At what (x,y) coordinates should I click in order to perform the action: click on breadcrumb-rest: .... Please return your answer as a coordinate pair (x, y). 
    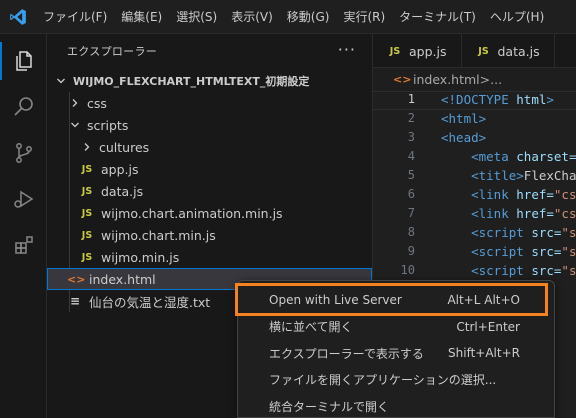
    Looking at the image, I should click on (496, 79).